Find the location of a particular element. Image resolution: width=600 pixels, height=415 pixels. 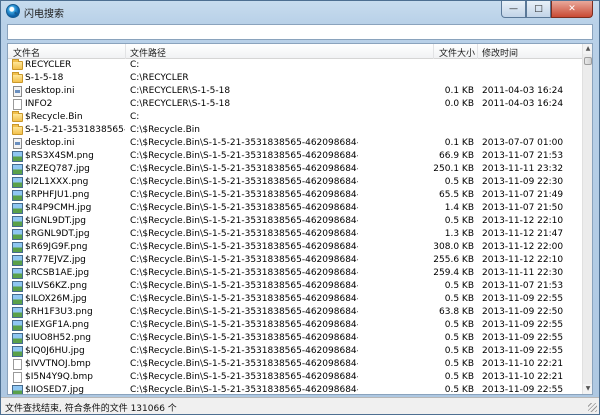

column-header-time: 修改时间 is located at coordinates (500, 52).